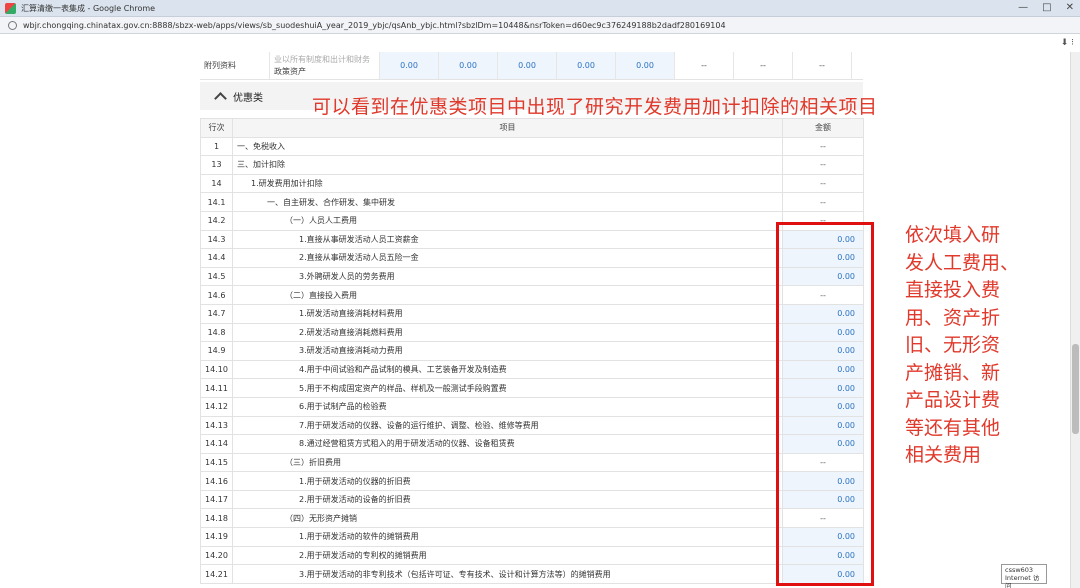  I want to click on row-item: 8.通过经营租赁方式租入的用于研发活动的仪器、设备租赁费, so click(507, 444).